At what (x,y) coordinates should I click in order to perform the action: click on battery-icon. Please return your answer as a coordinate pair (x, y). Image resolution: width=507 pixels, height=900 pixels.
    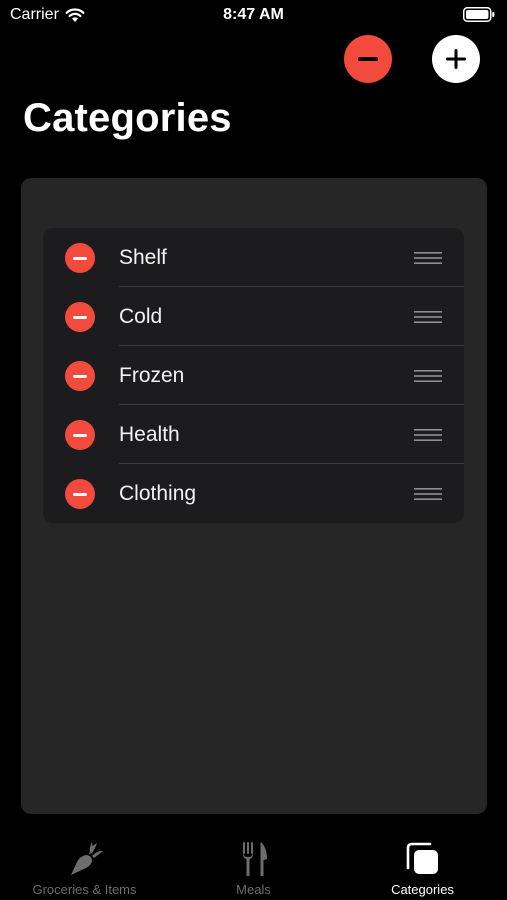
    Looking at the image, I should click on (479, 14).